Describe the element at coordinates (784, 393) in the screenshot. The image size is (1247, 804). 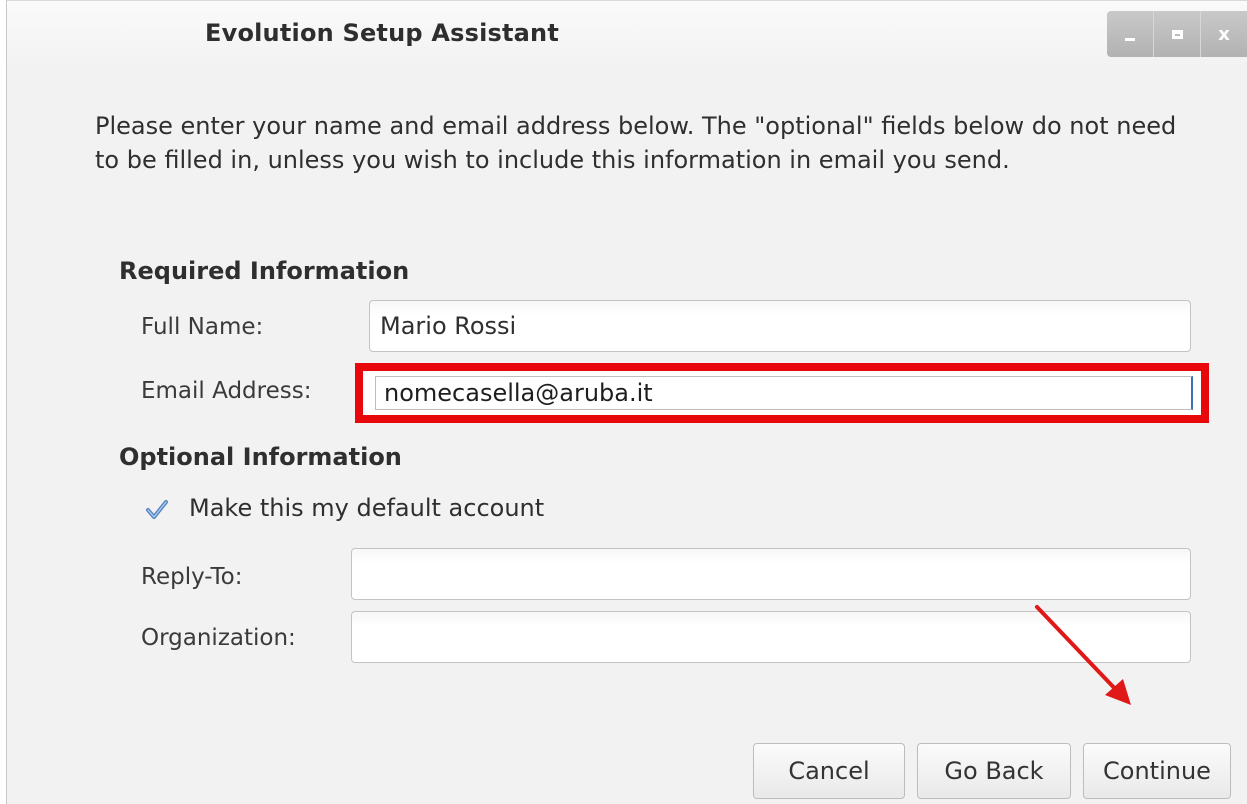
I see `email-address-input: nomecasella@aruba.it` at that location.